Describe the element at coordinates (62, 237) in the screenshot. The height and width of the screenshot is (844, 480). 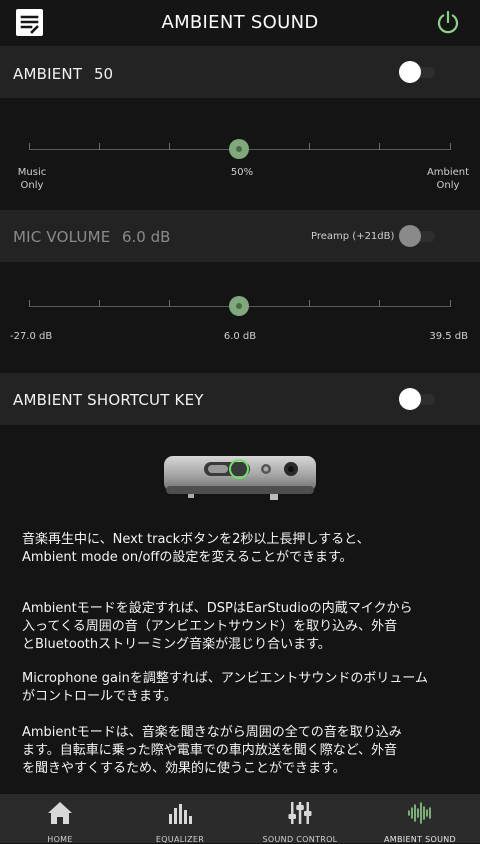
I see `mic-volume-label: MIC VOLUME` at that location.